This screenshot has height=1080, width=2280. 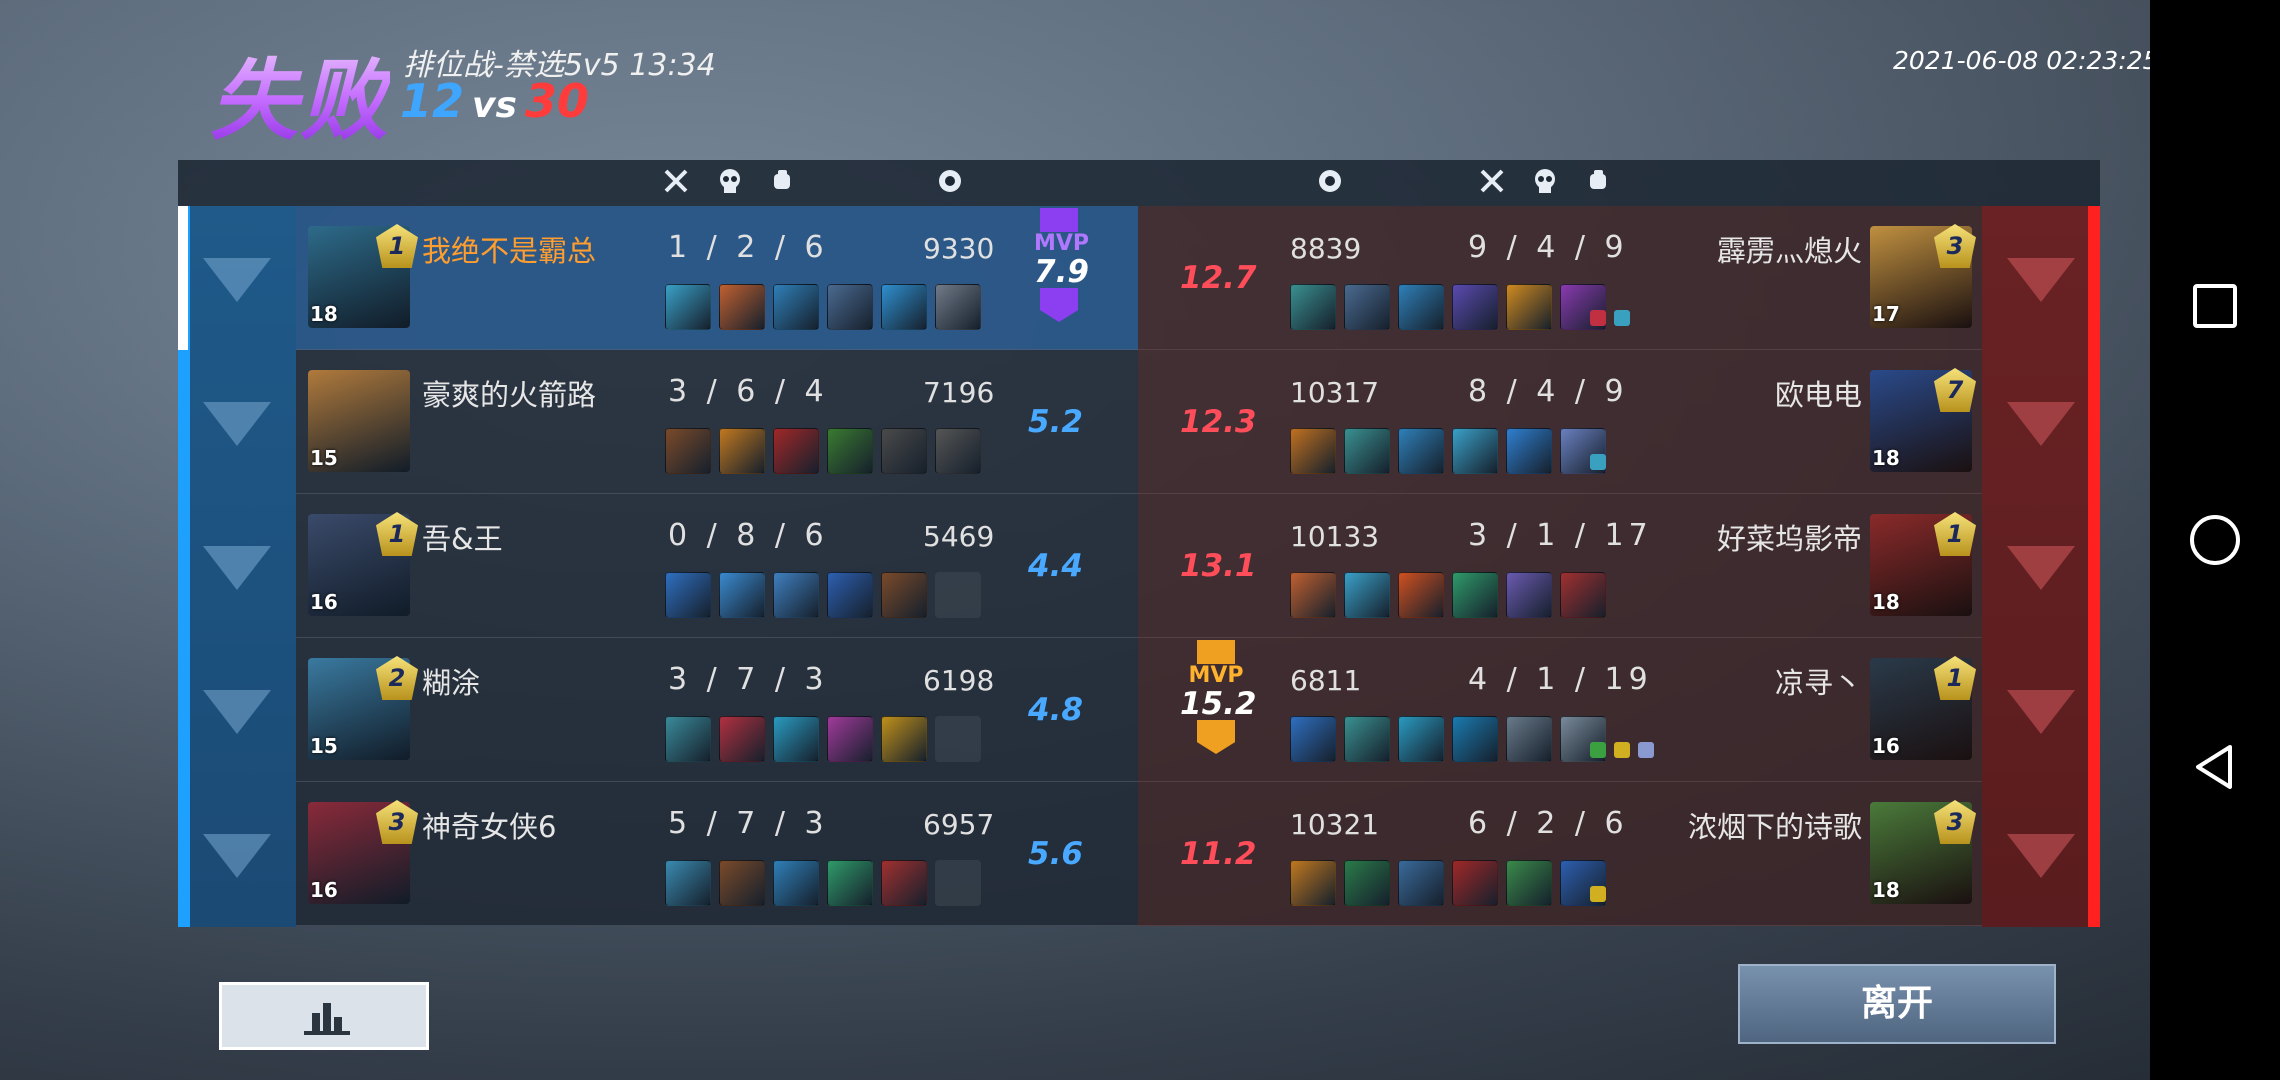 I want to click on player-row-red: 13.1 10133 3 / 1 / 17 好菜坞影帝 18 1, so click(x=1619, y=566).